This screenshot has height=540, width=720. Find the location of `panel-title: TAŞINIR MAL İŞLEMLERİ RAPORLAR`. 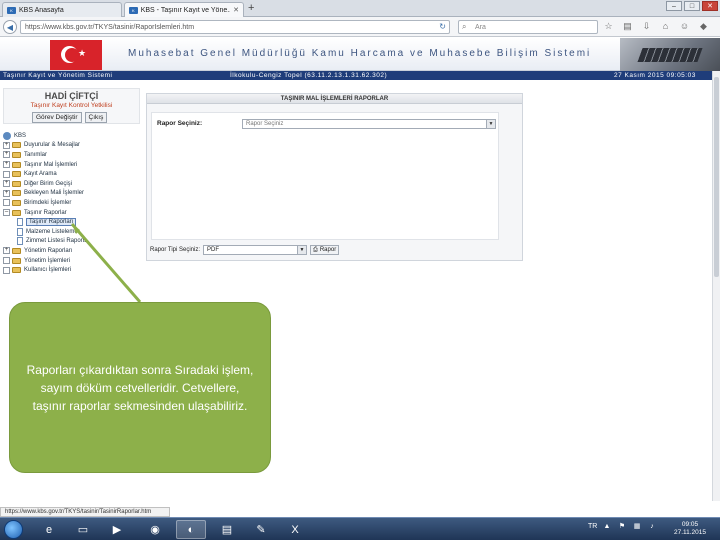

panel-title: TAŞINIR MAL İŞLEMLERİ RAPORLAR is located at coordinates (334, 99).